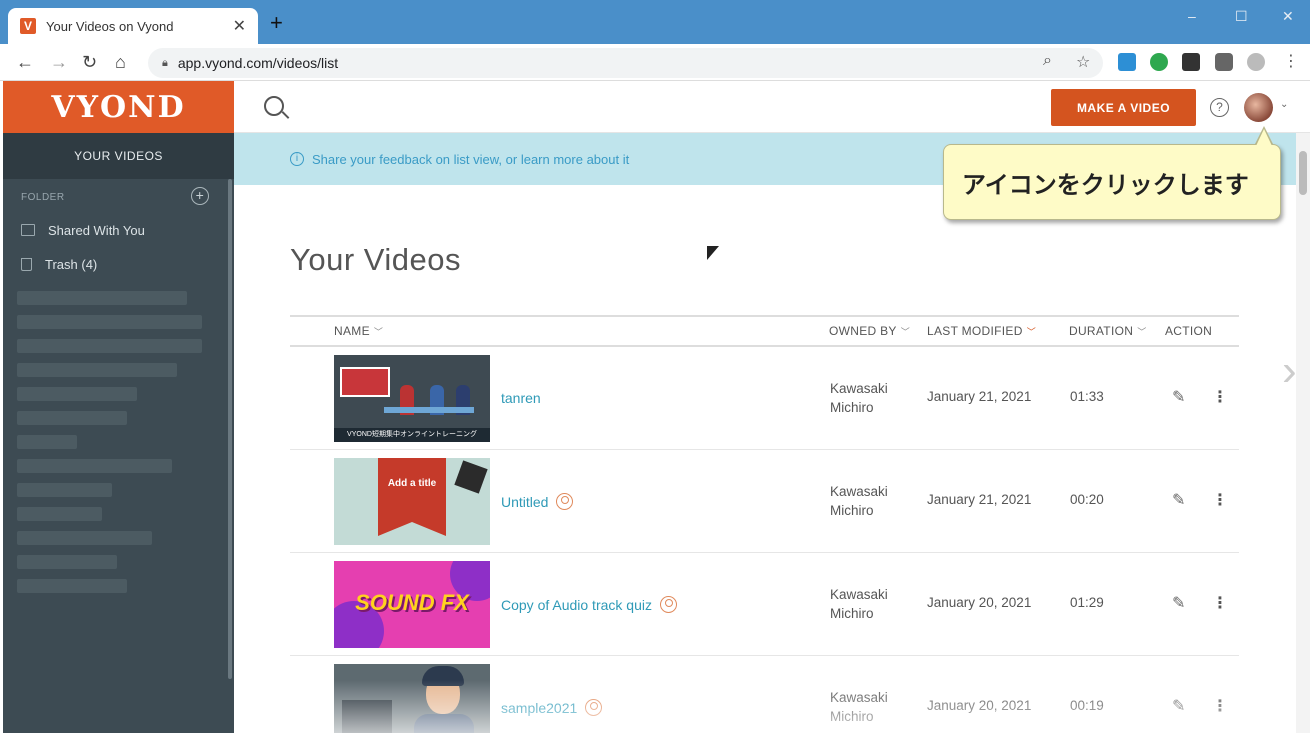 This screenshot has width=1310, height=733. What do you see at coordinates (1258, 107) in the screenshot?
I see `avatar` at bounding box center [1258, 107].